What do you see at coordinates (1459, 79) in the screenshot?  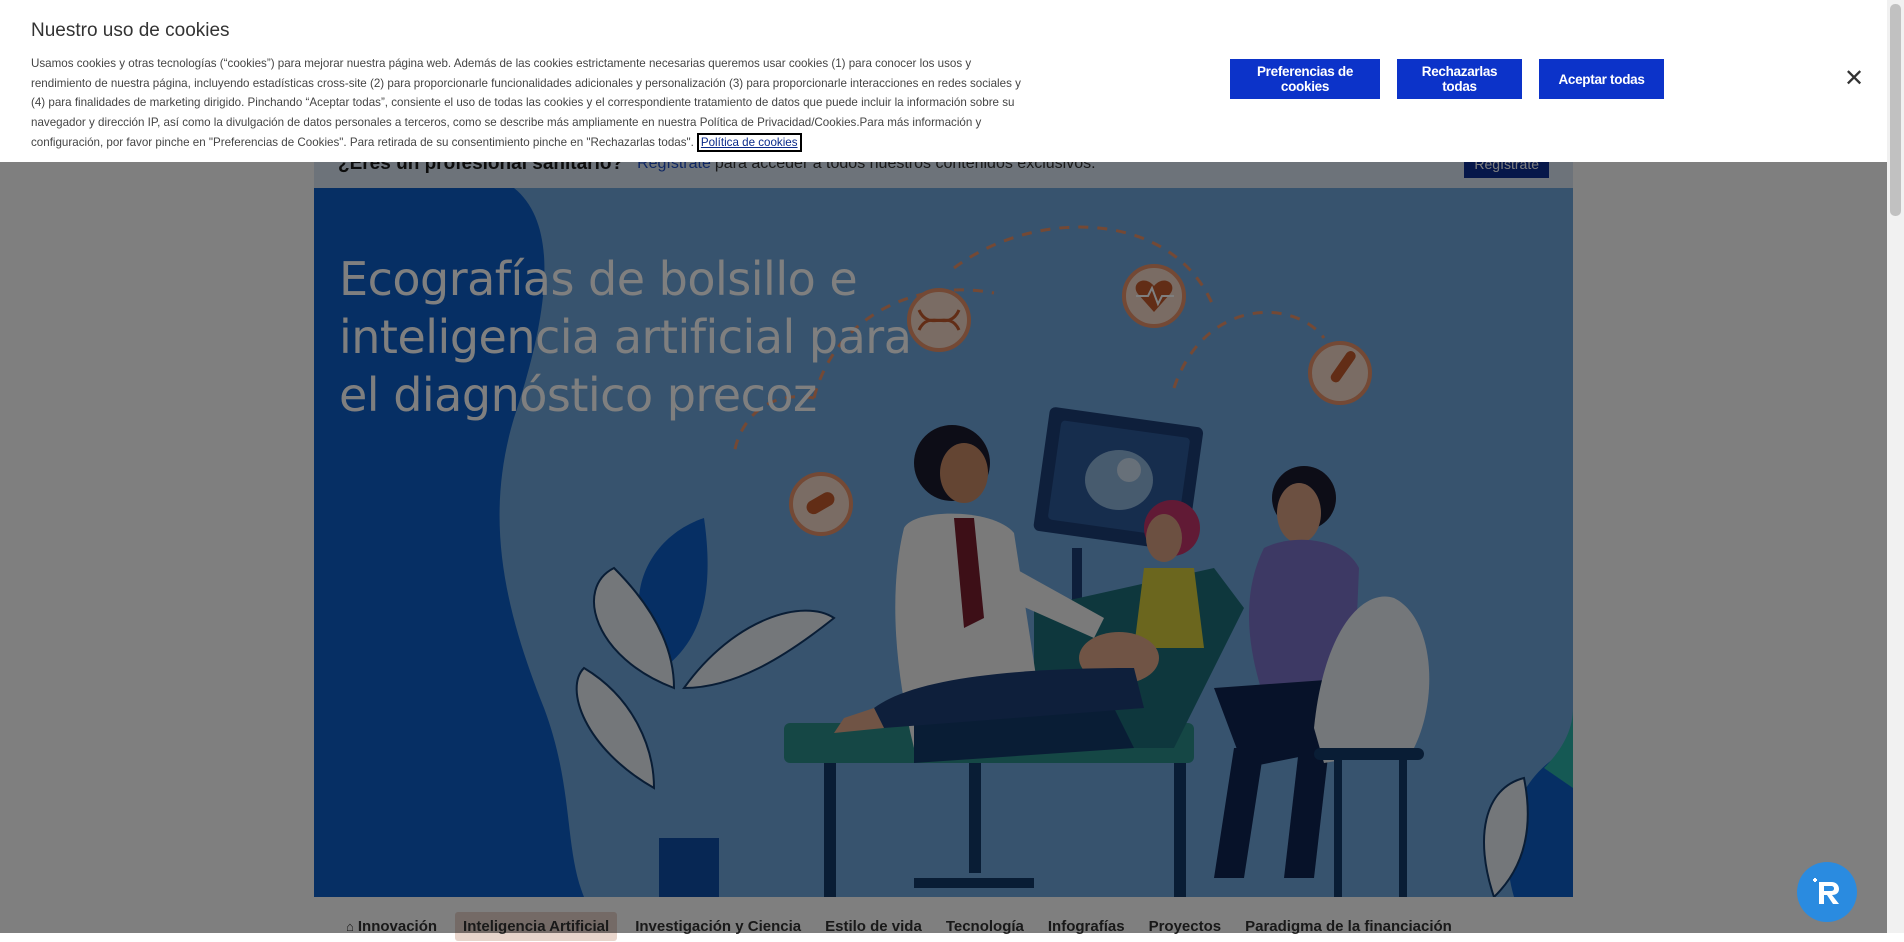 I see `reject-all-cookies-button: Rechazarlas todas` at bounding box center [1459, 79].